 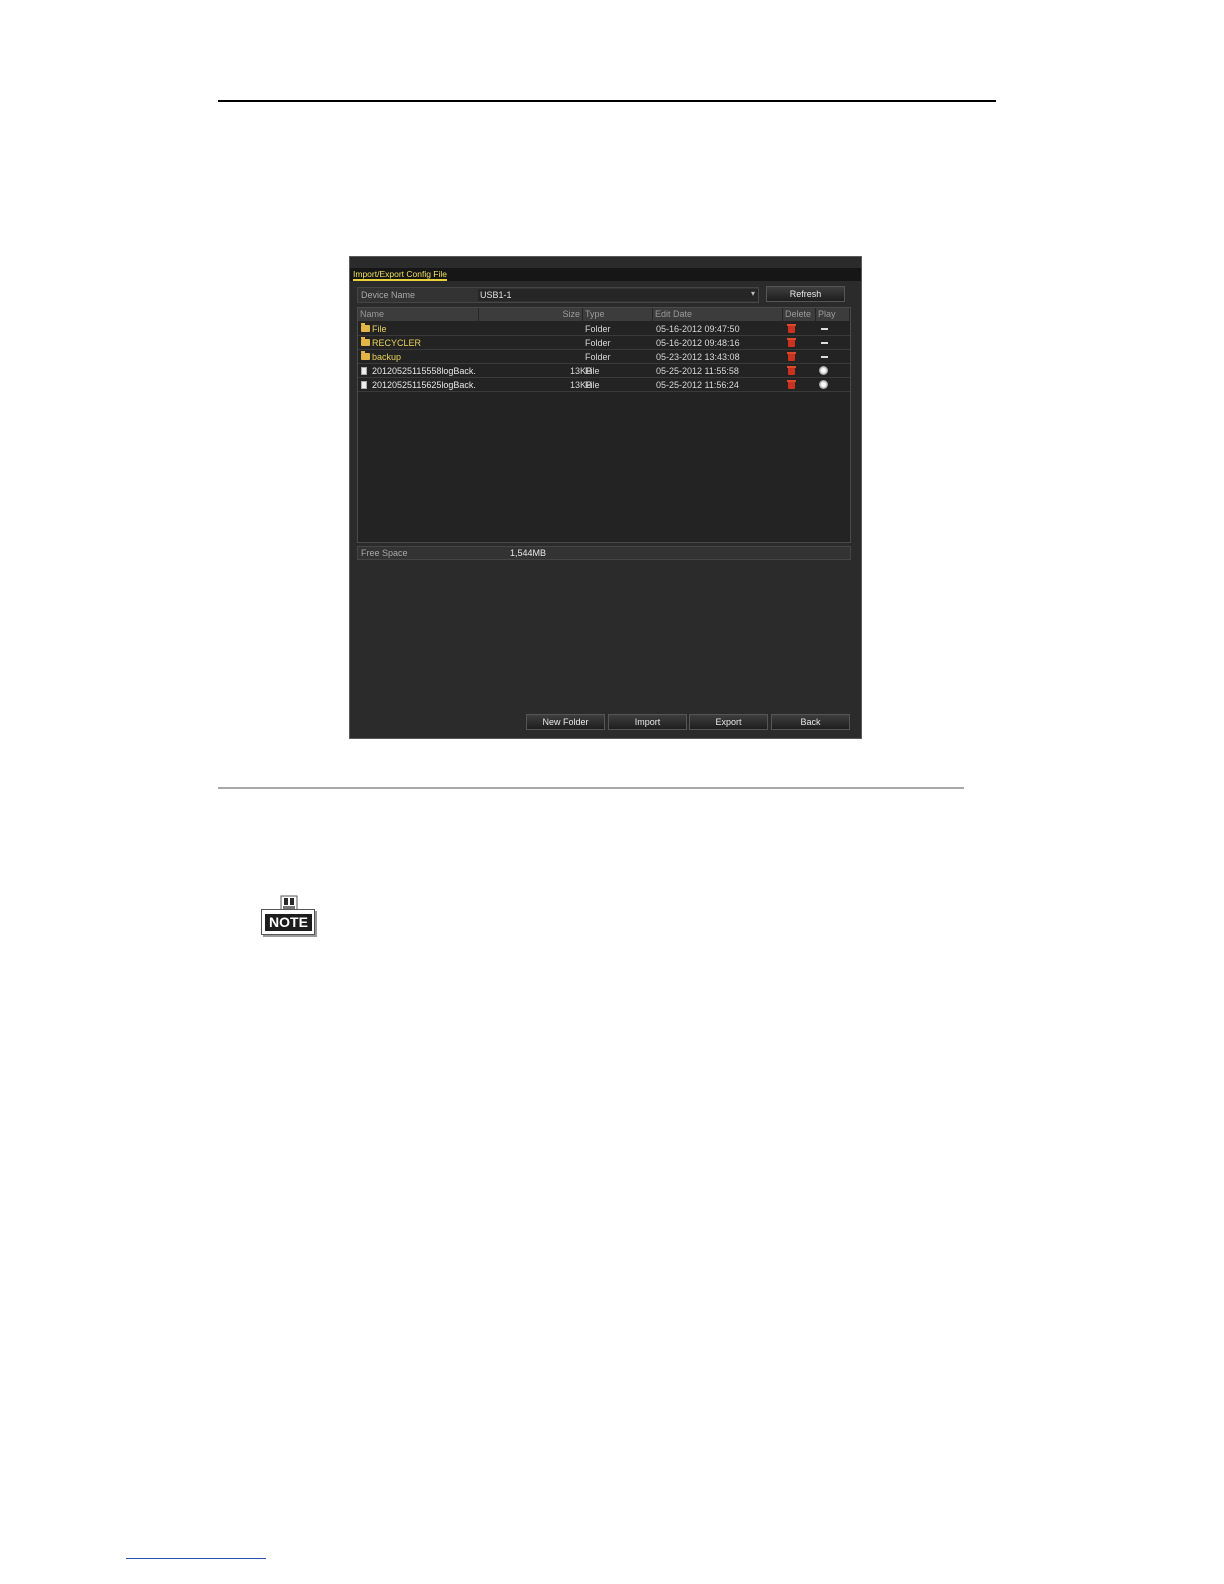 I want to click on row-date: 05-16-2012 09:48:16, so click(x=698, y=343).